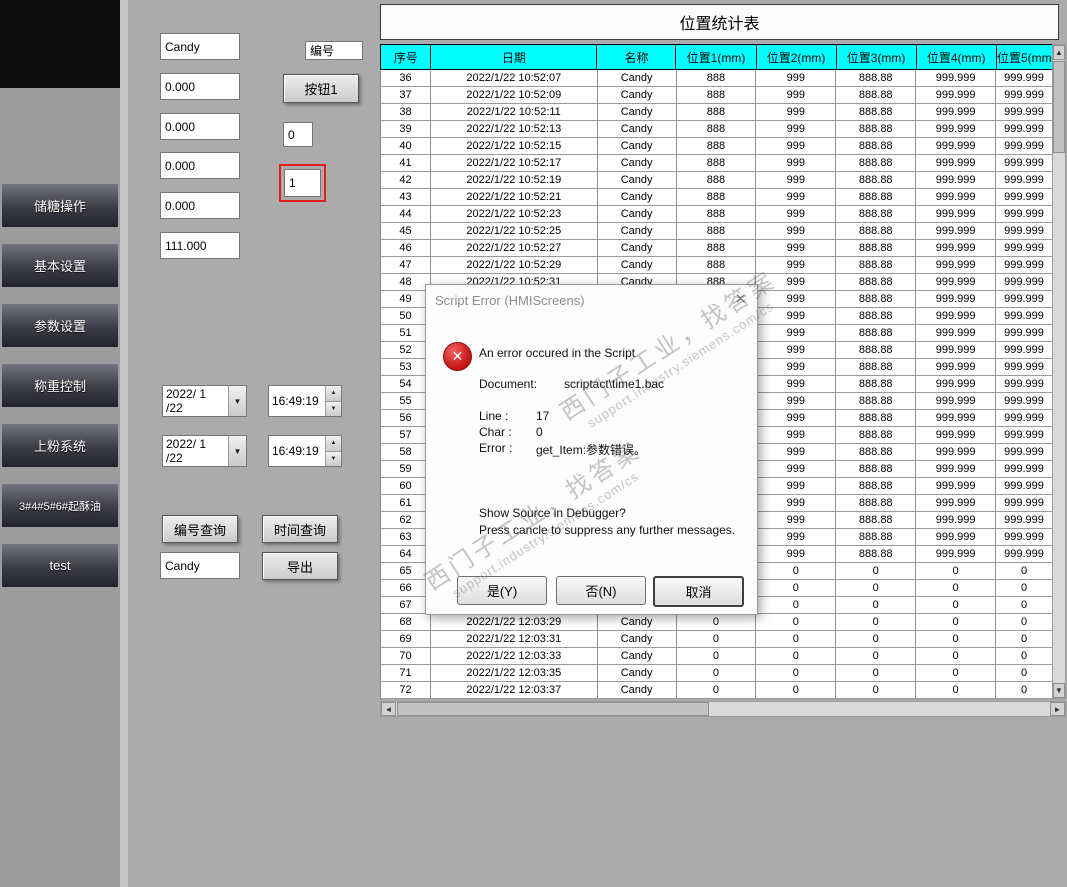 This screenshot has width=1067, height=887. Describe the element at coordinates (60, 325) in the screenshot. I see `sidebar-item-parameter-settings: 参数设置` at that location.